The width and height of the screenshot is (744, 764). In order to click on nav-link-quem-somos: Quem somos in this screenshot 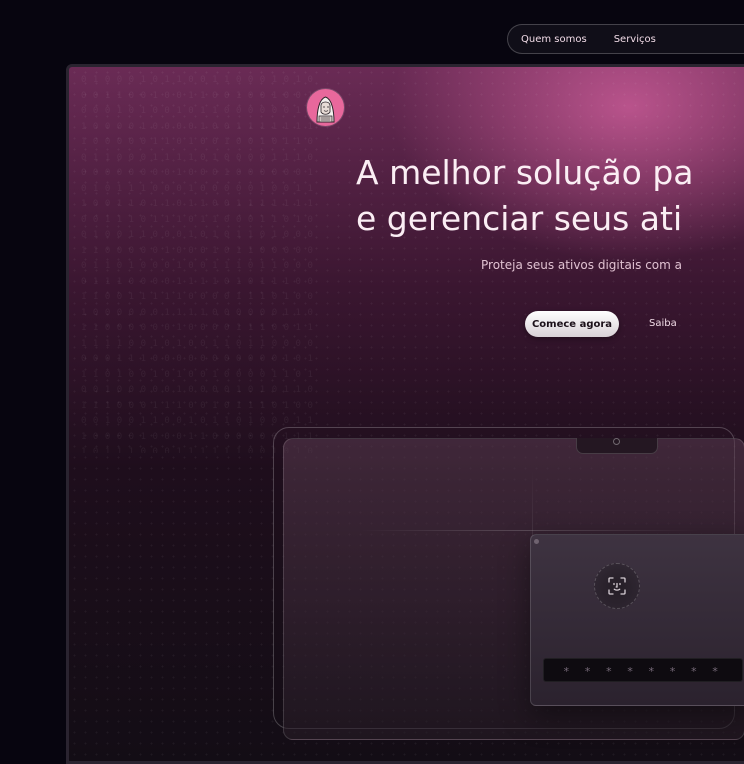, I will do `click(554, 39)`.